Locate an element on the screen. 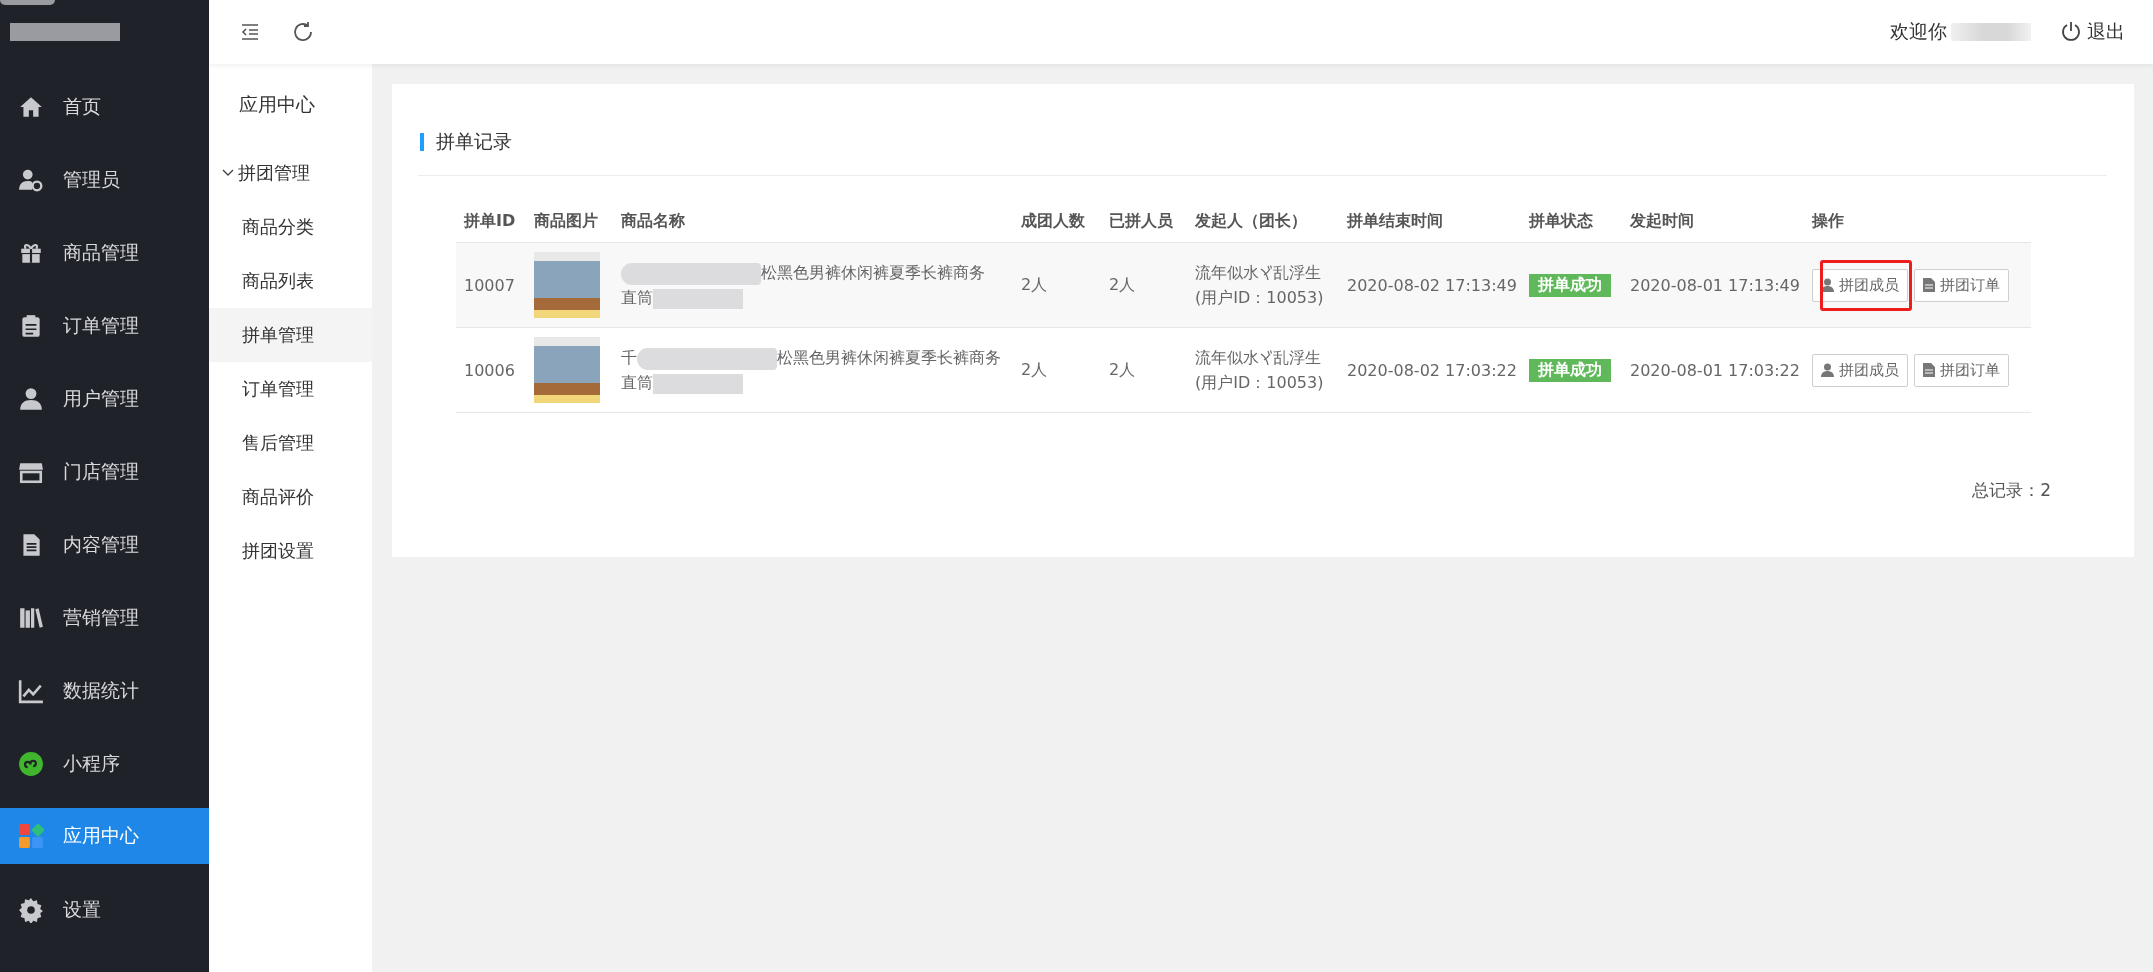 The image size is (2153, 972). submenu-item: 订单管理 is located at coordinates (290, 389).